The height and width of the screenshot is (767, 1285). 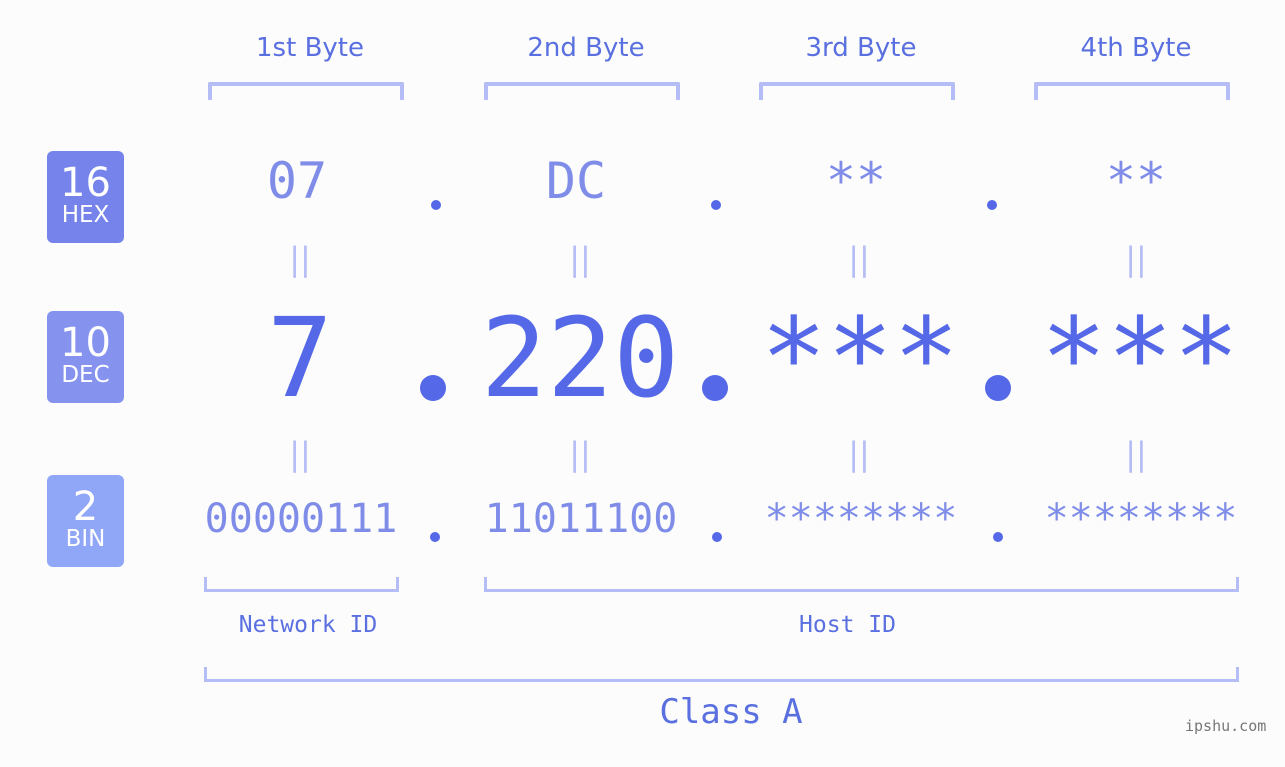 I want to click on hex-byte-3: **, so click(x=856, y=181).